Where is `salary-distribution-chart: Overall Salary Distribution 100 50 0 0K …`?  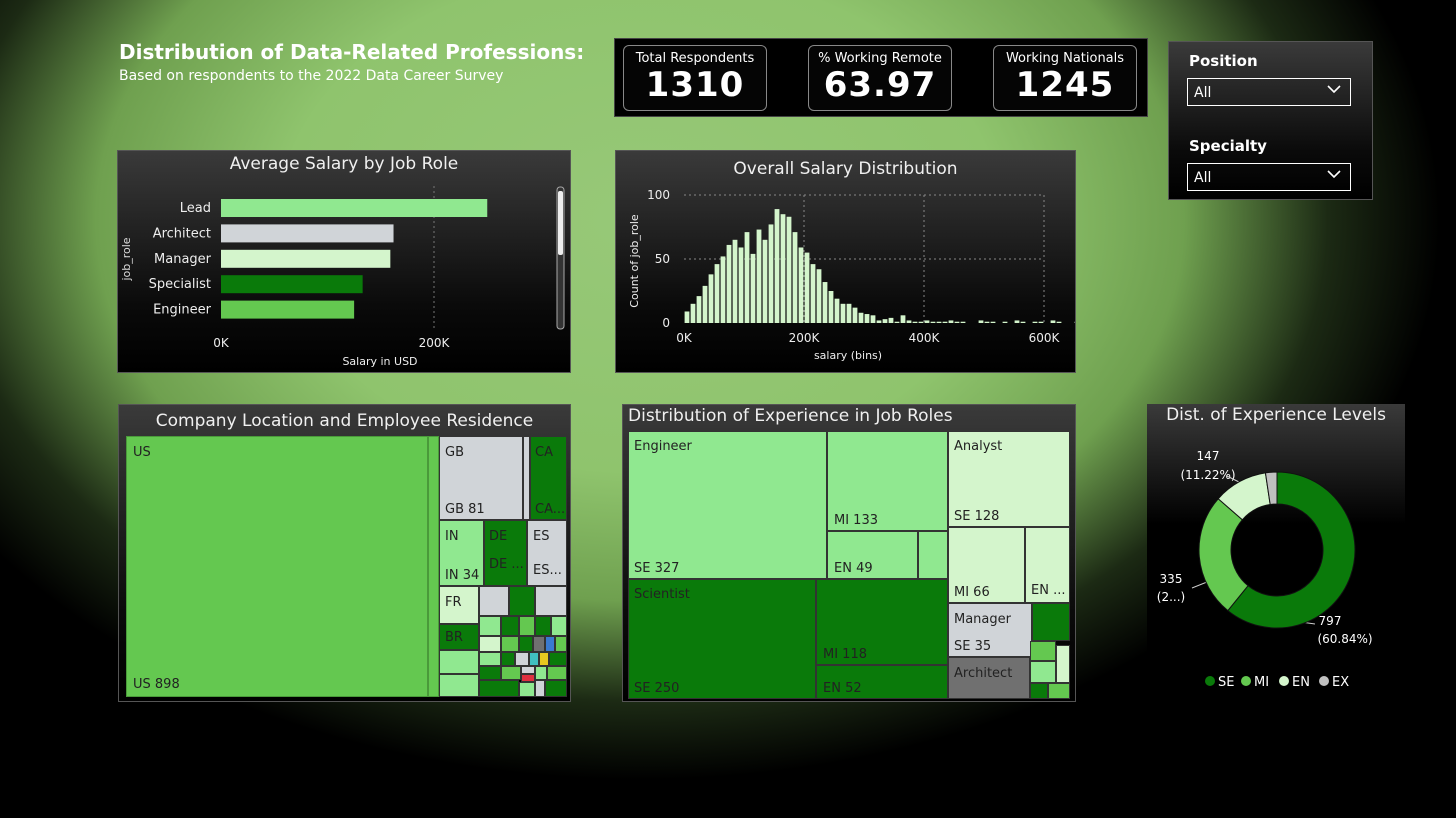 salary-distribution-chart: Overall Salary Distribution 100 50 0 0K … is located at coordinates (845, 261).